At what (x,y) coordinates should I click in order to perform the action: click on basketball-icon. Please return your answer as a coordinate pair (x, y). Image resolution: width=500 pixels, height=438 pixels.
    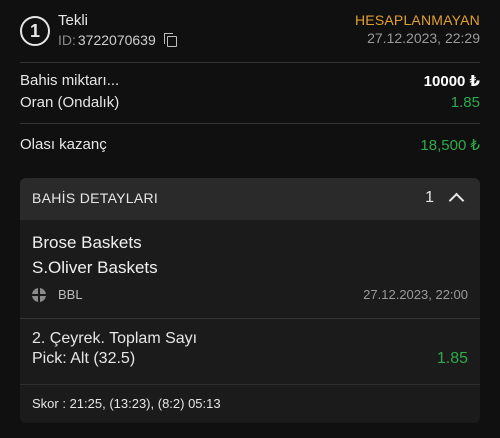
    Looking at the image, I should click on (39, 295).